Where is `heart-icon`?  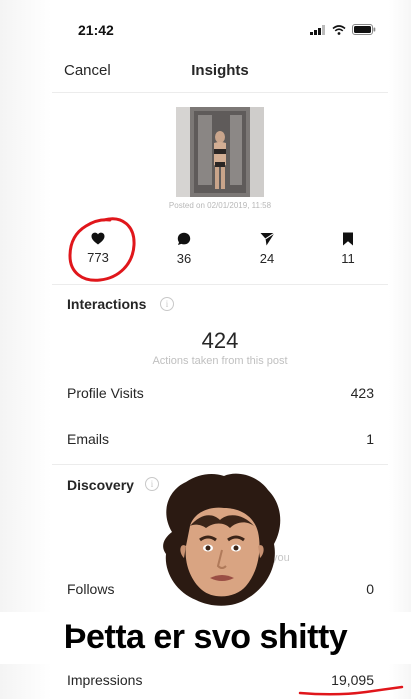 heart-icon is located at coordinates (98, 238).